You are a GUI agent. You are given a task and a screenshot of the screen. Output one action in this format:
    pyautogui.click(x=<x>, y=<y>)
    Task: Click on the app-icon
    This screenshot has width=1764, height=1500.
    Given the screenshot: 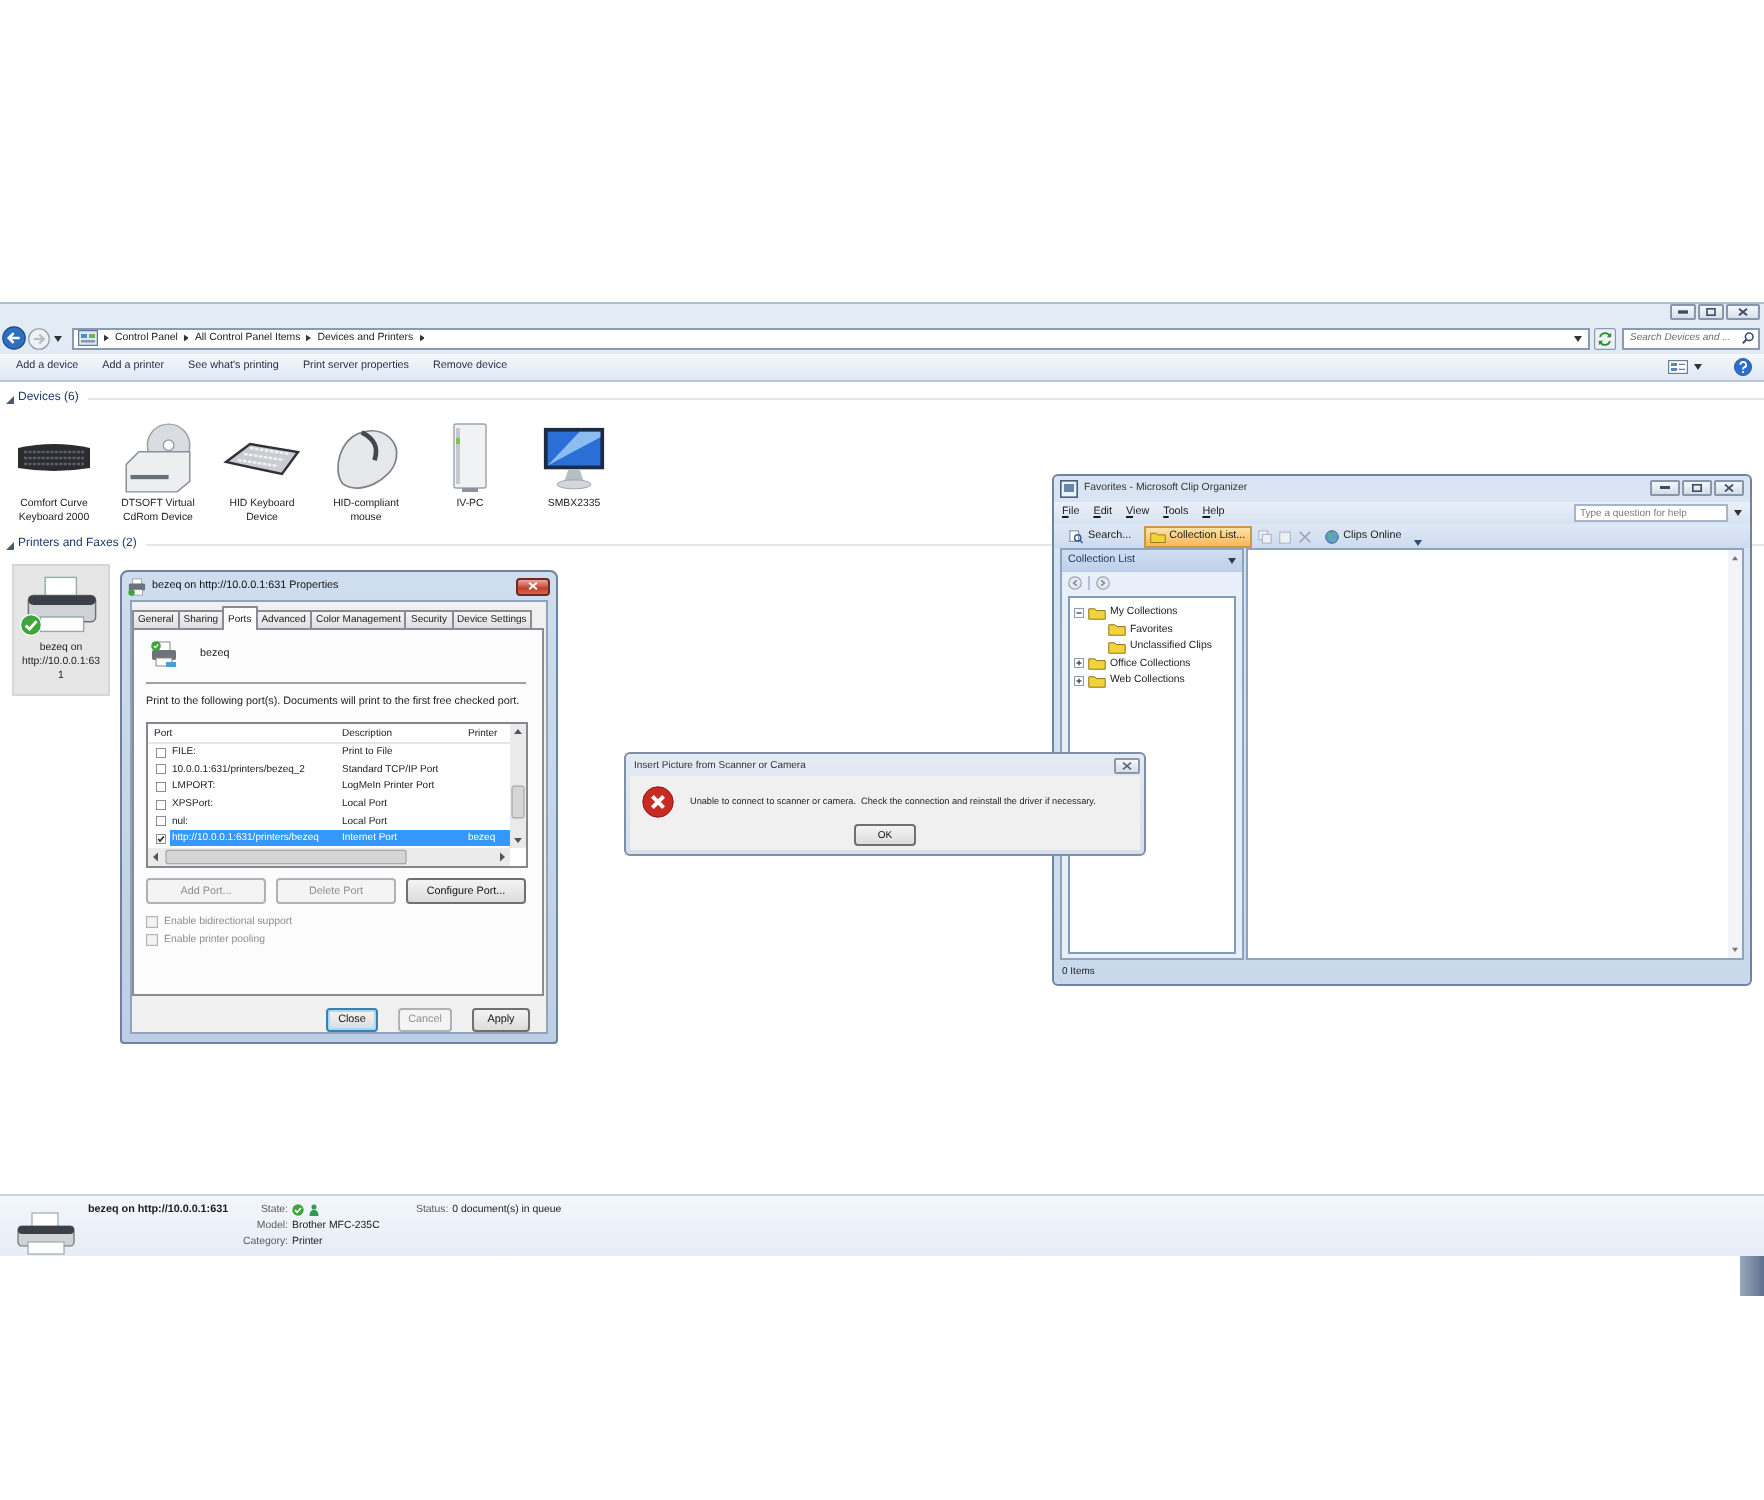 What is the action you would take?
    pyautogui.click(x=1069, y=489)
    